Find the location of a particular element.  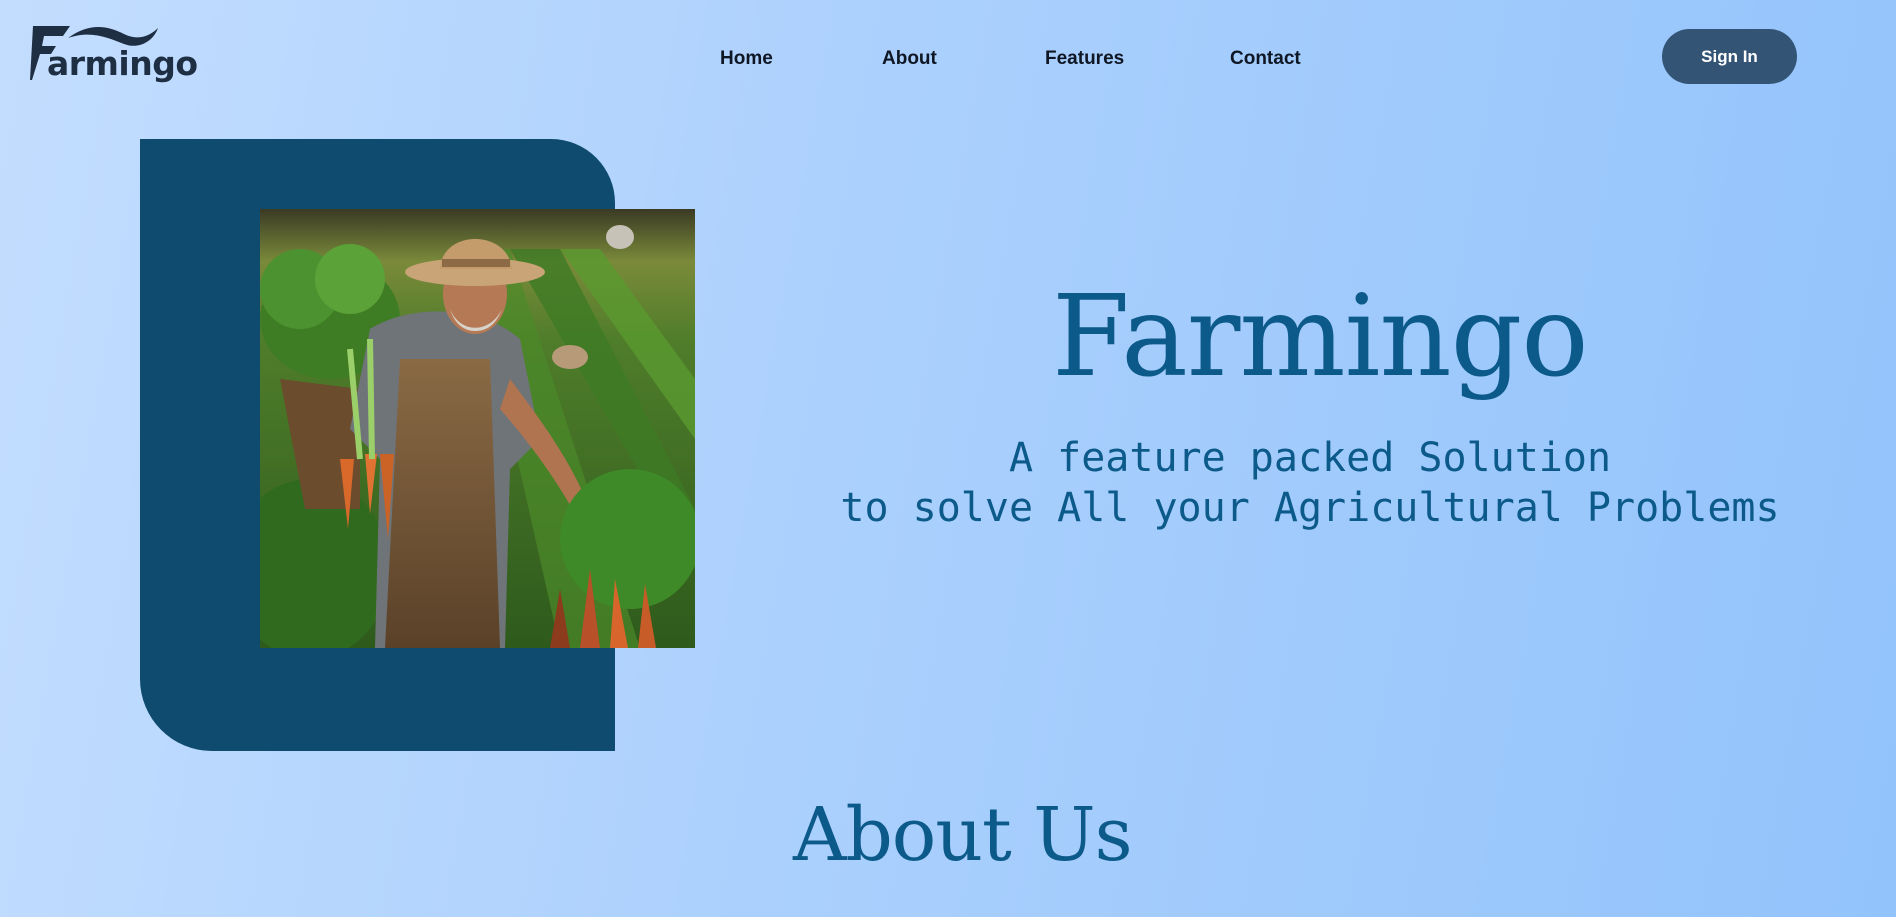

hero-subtitle-line-2: to solve All your Agricultural Problems is located at coordinates (1310, 508).